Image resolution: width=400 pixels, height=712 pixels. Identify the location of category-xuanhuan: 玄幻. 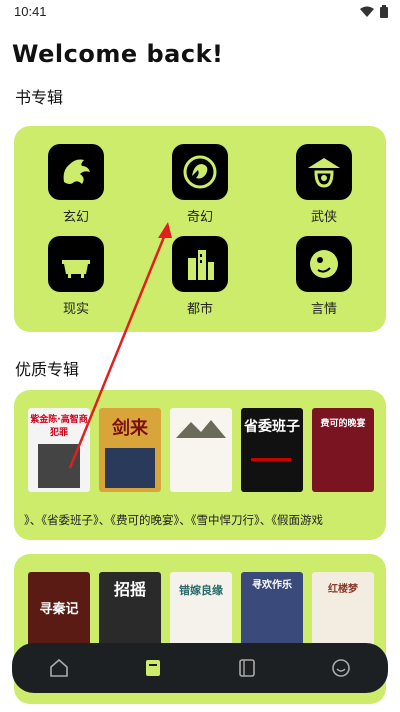
(76, 184).